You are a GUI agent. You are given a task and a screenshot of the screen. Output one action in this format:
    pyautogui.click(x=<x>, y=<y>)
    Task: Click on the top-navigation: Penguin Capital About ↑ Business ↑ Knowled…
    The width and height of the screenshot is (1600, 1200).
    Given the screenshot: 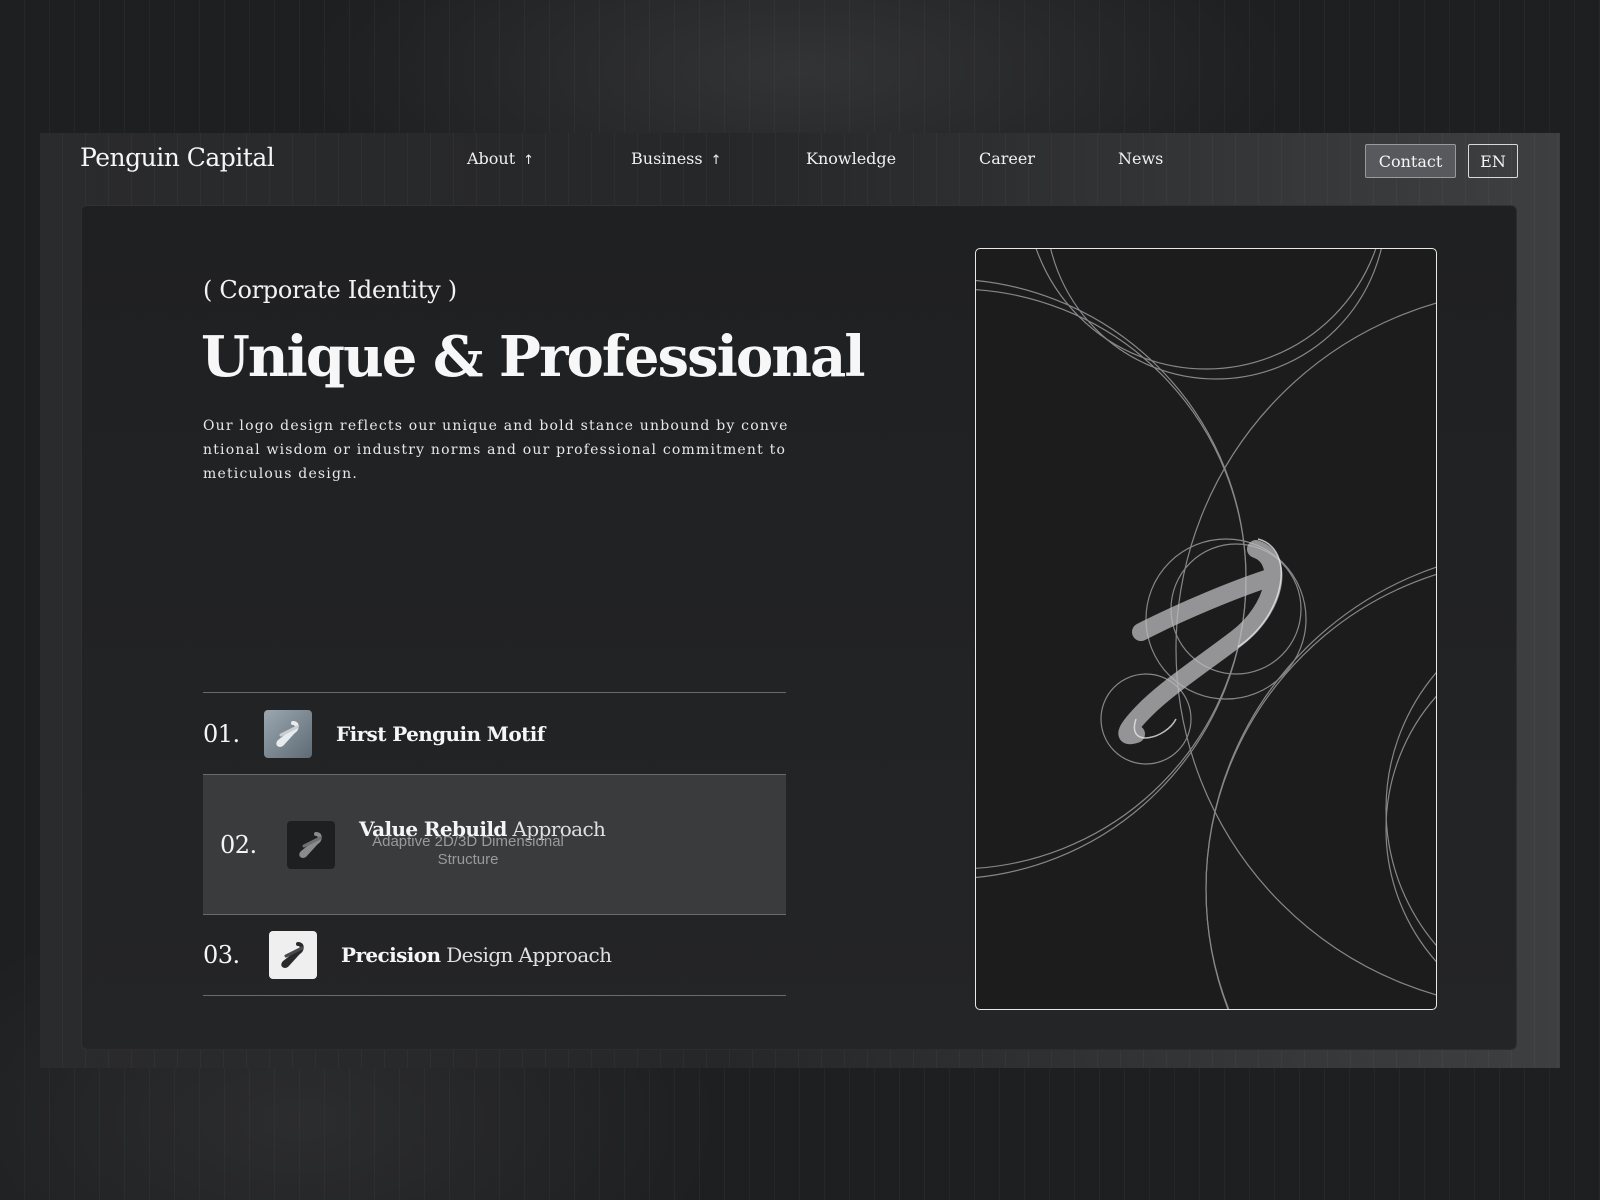 What is the action you would take?
    pyautogui.click(x=800, y=169)
    